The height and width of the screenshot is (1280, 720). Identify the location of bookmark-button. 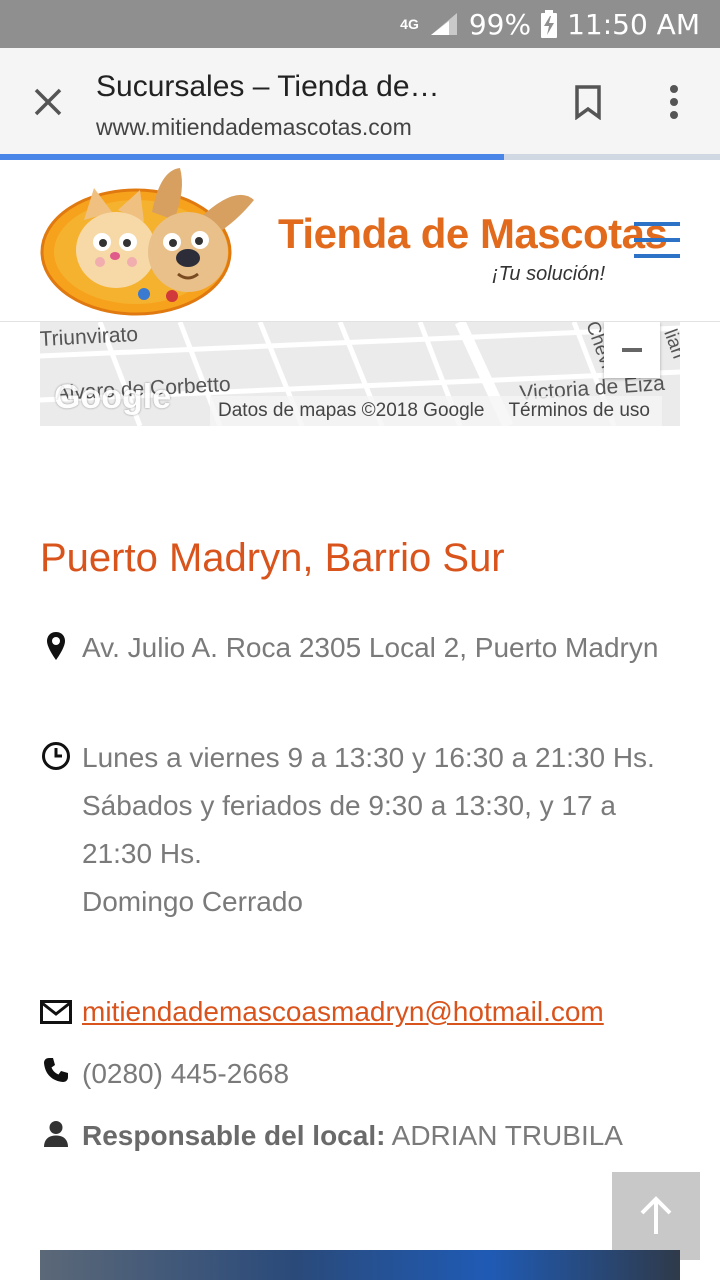
(588, 102).